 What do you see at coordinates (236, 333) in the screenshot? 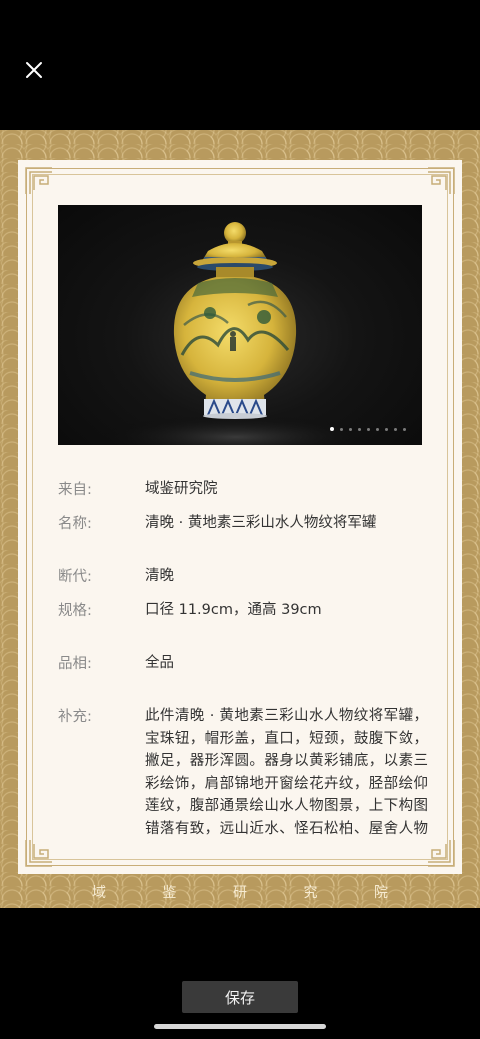
I see `vase-image` at bounding box center [236, 333].